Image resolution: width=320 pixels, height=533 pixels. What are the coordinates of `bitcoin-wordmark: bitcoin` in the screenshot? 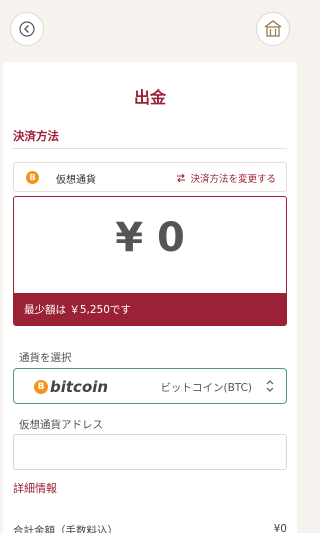 It's located at (79, 387).